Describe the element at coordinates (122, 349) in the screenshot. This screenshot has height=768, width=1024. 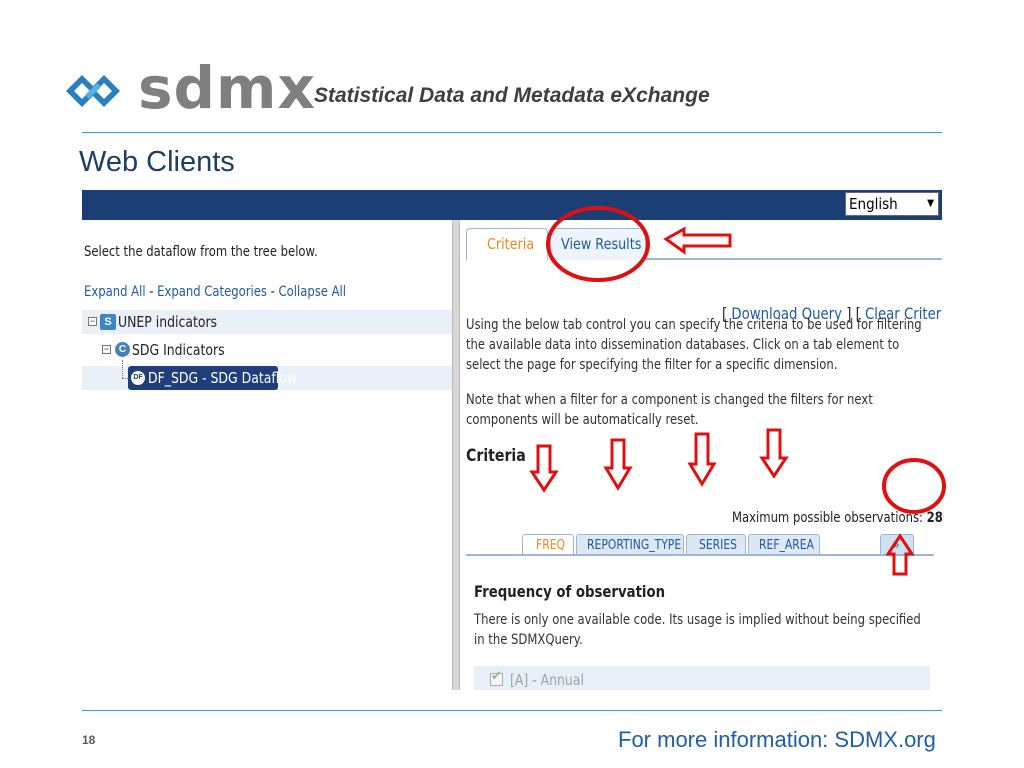
I see `category-node-icon: C` at that location.